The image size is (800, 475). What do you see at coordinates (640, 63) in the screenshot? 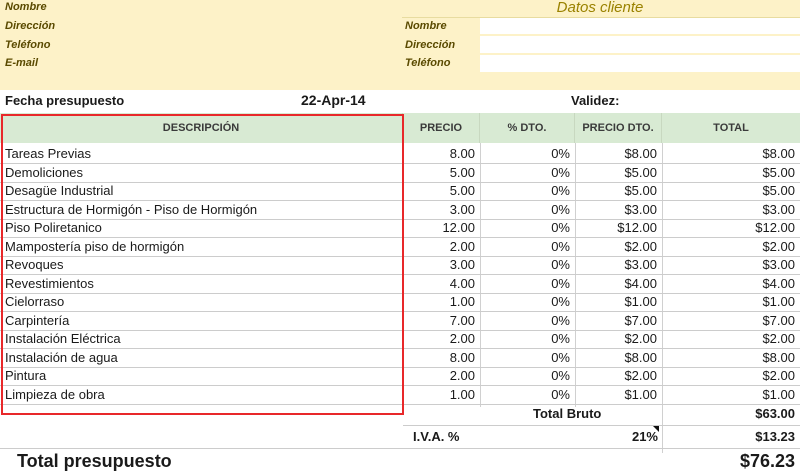
I see `client-phone-field` at bounding box center [640, 63].